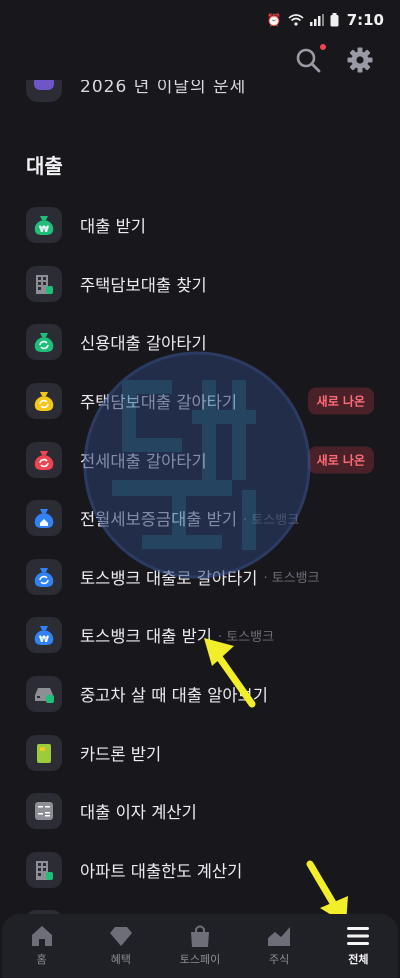  I want to click on loan-list-item: 카드론 받기, so click(200, 752).